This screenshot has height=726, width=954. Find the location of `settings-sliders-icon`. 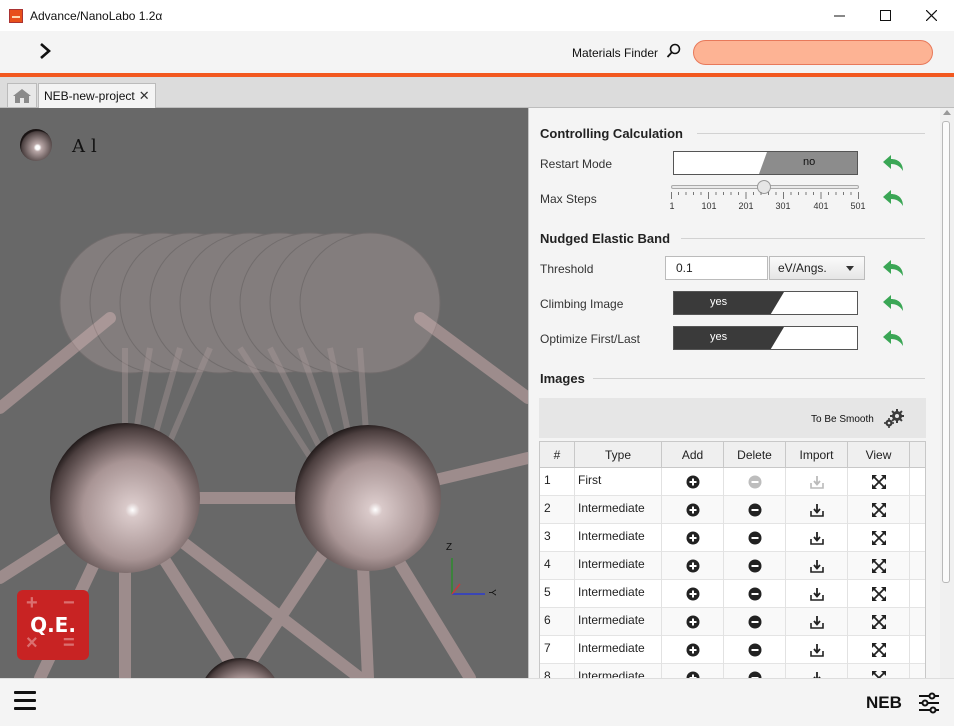

settings-sliders-icon is located at coordinates (929, 703).